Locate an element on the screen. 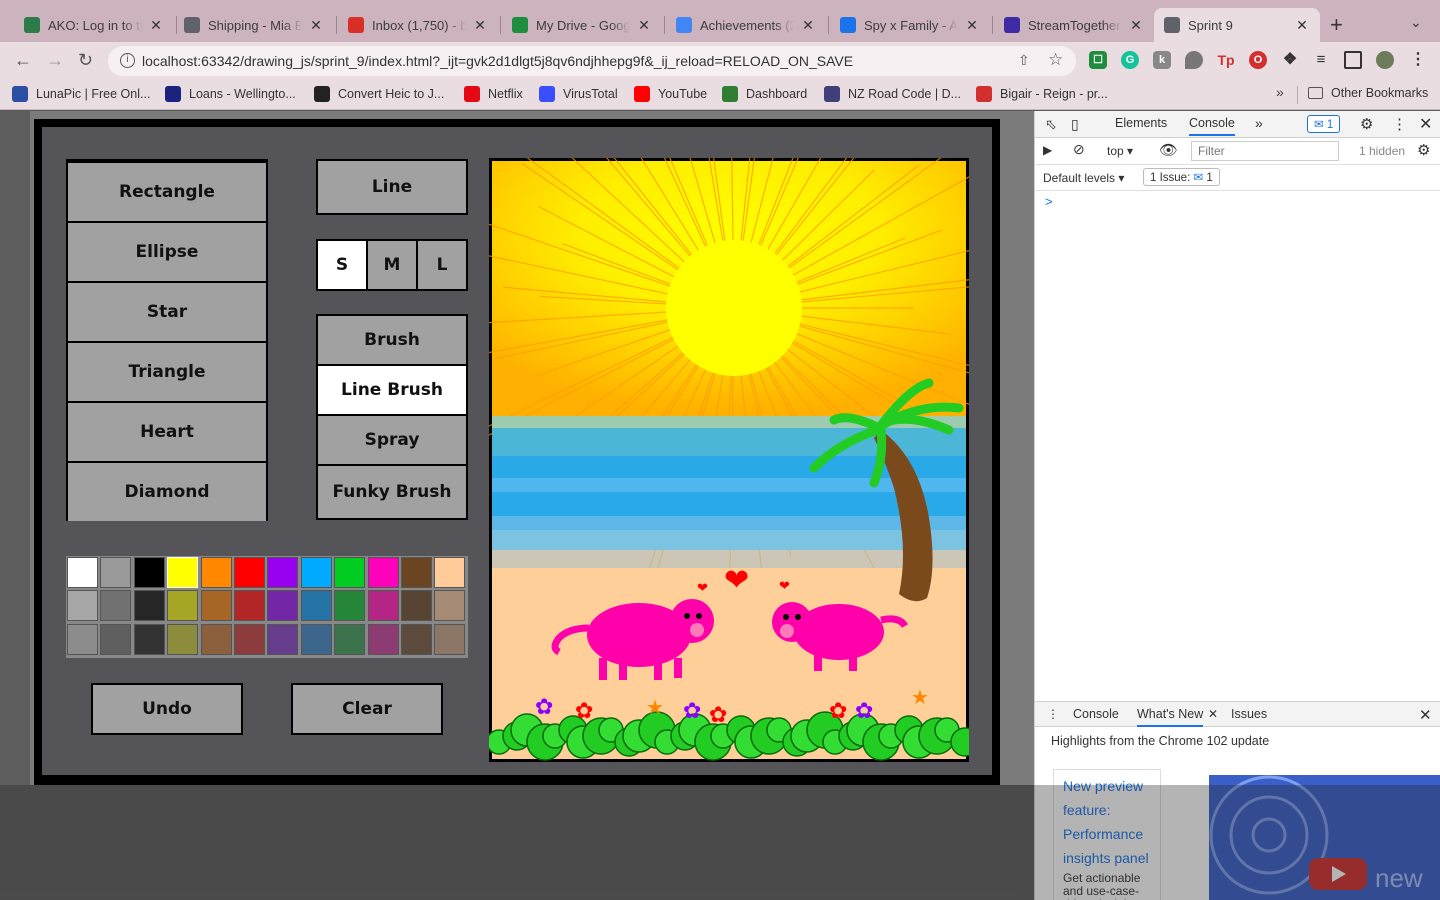 The height and width of the screenshot is (900, 1440). triangle-button: Triangle is located at coordinates (167, 372).